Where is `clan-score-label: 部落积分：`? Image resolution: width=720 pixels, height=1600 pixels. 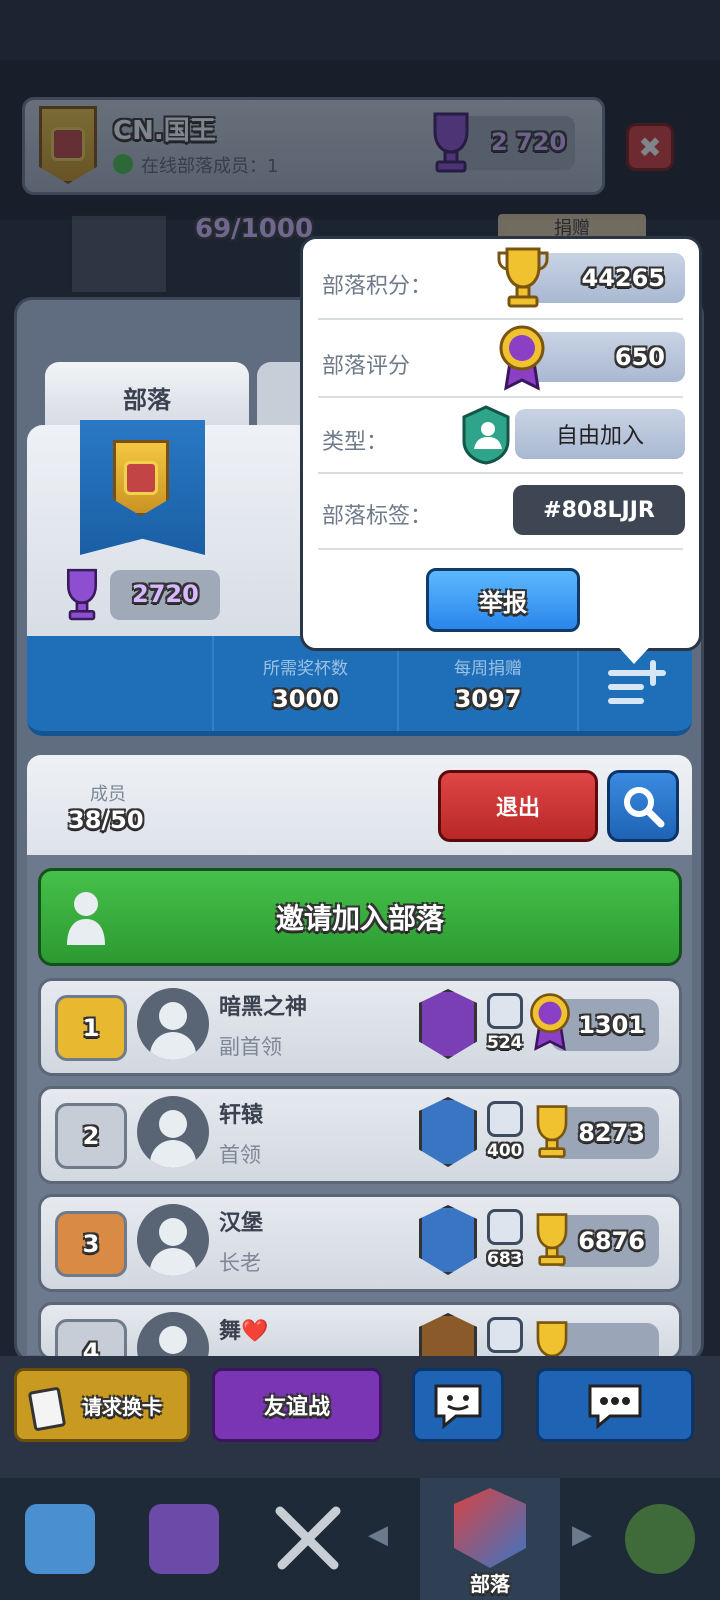
clan-score-label: 部落积分： is located at coordinates (377, 286).